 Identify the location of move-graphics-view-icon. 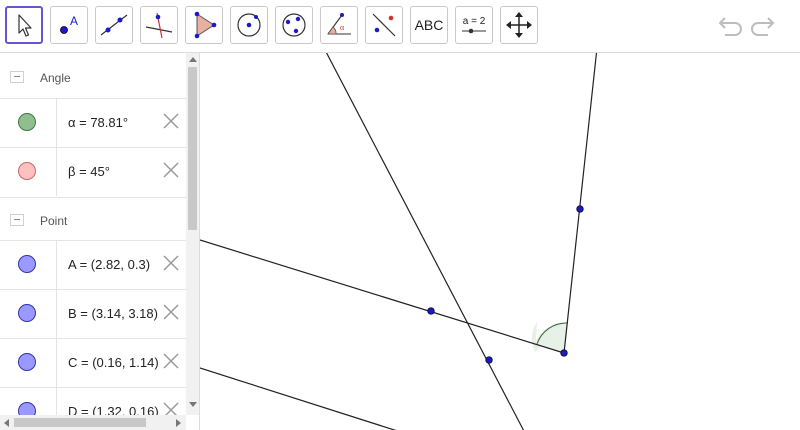
(519, 25).